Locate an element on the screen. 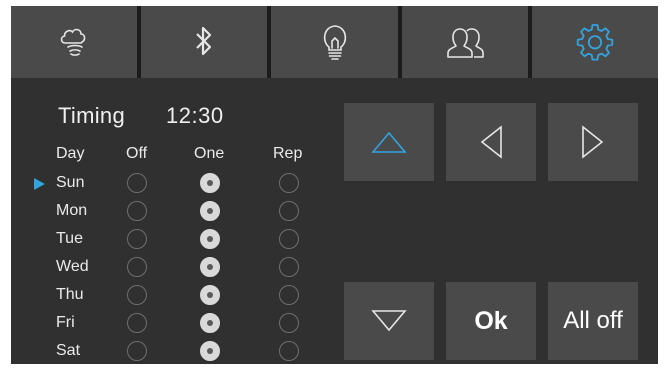 Image resolution: width=669 pixels, height=370 pixels. tab-bluetooth is located at coordinates (204, 42).